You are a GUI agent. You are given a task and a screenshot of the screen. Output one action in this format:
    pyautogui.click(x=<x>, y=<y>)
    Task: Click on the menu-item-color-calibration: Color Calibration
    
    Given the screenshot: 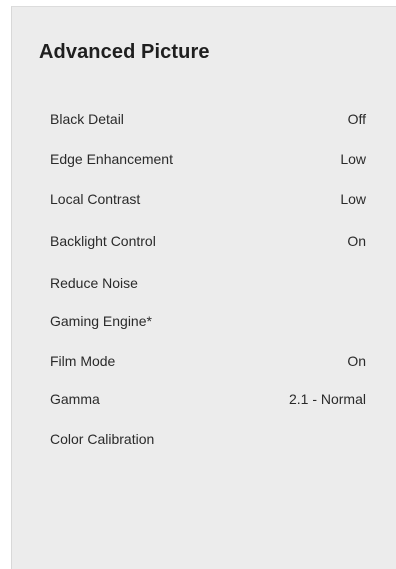 What is the action you would take?
    pyautogui.click(x=208, y=439)
    